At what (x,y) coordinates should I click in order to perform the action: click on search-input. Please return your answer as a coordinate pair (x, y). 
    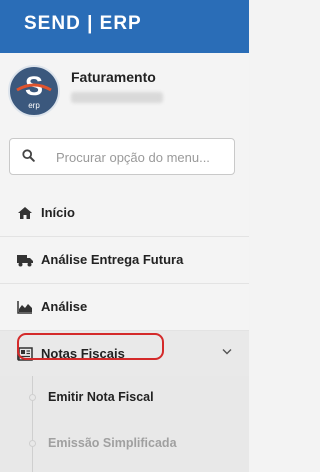
    Looking at the image, I should click on (141, 157).